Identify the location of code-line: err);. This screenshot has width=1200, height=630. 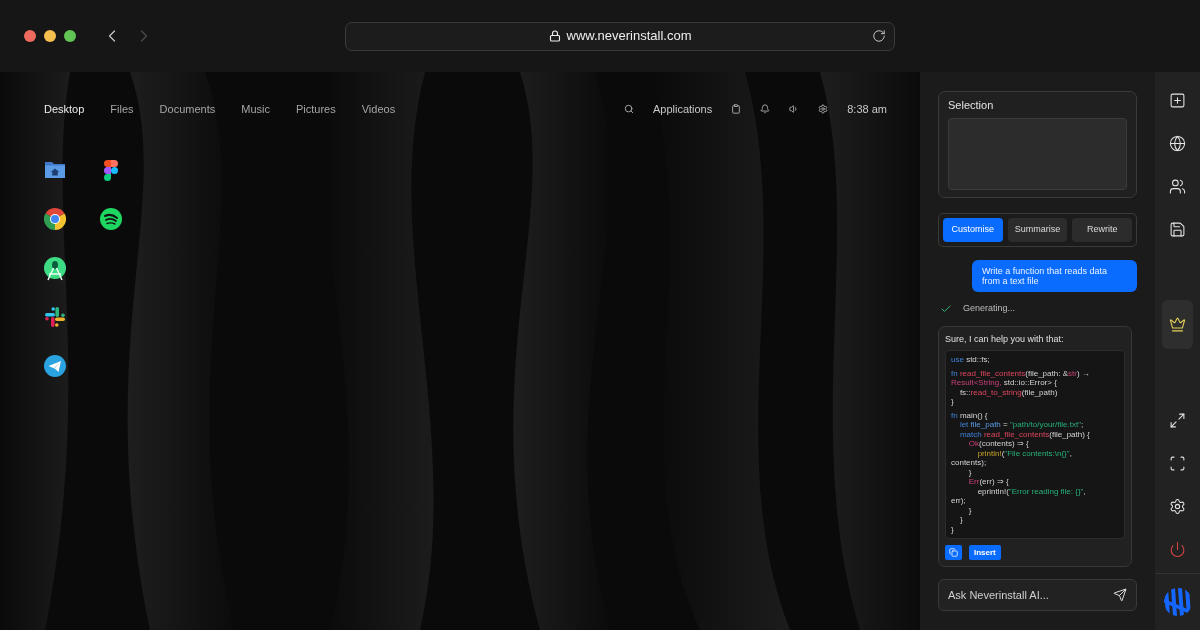
(958, 501).